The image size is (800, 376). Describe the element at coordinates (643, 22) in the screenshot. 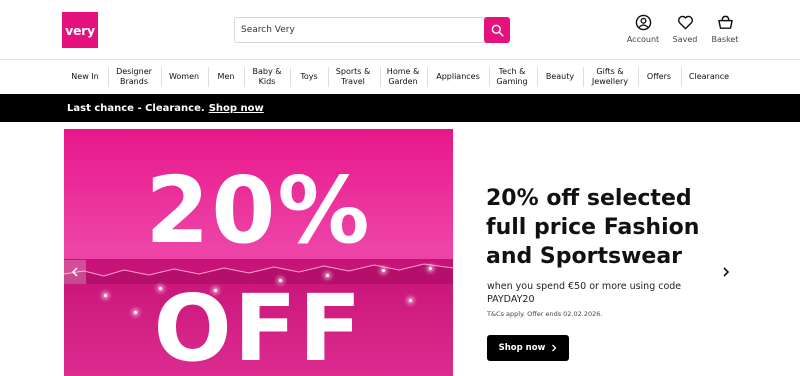

I see `account-icon` at that location.